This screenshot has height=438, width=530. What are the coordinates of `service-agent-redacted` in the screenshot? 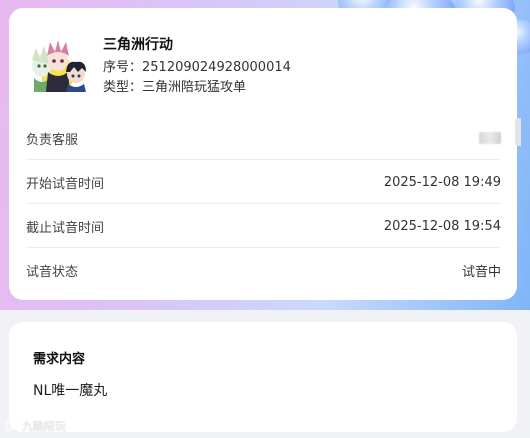 It's located at (490, 138).